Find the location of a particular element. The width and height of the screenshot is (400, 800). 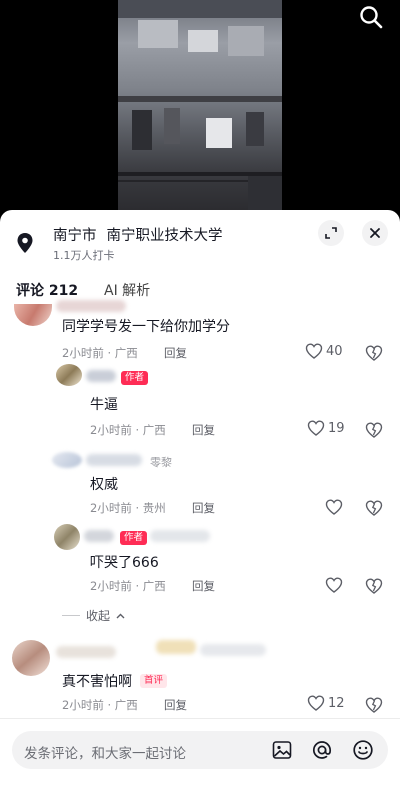

username-suffix: 零黎 is located at coordinates (161, 462).